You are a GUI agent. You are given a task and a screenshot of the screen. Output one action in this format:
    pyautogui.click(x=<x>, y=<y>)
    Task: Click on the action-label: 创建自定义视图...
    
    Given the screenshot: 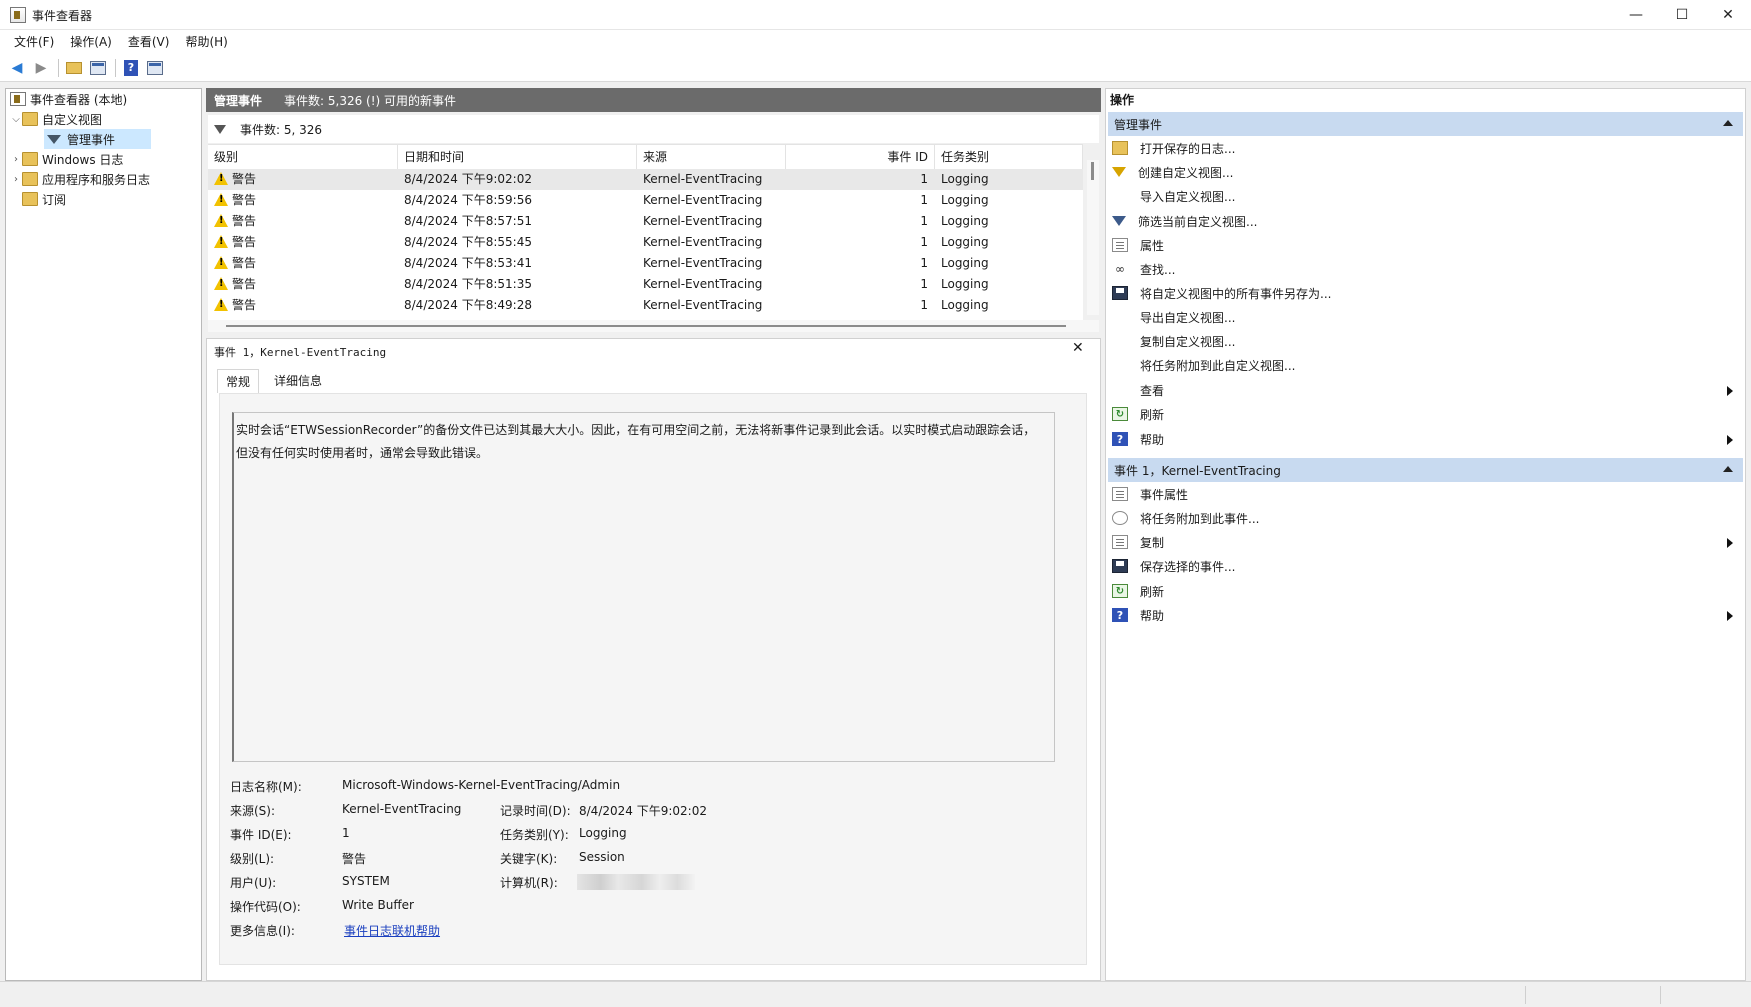 What is the action you would take?
    pyautogui.click(x=1186, y=172)
    